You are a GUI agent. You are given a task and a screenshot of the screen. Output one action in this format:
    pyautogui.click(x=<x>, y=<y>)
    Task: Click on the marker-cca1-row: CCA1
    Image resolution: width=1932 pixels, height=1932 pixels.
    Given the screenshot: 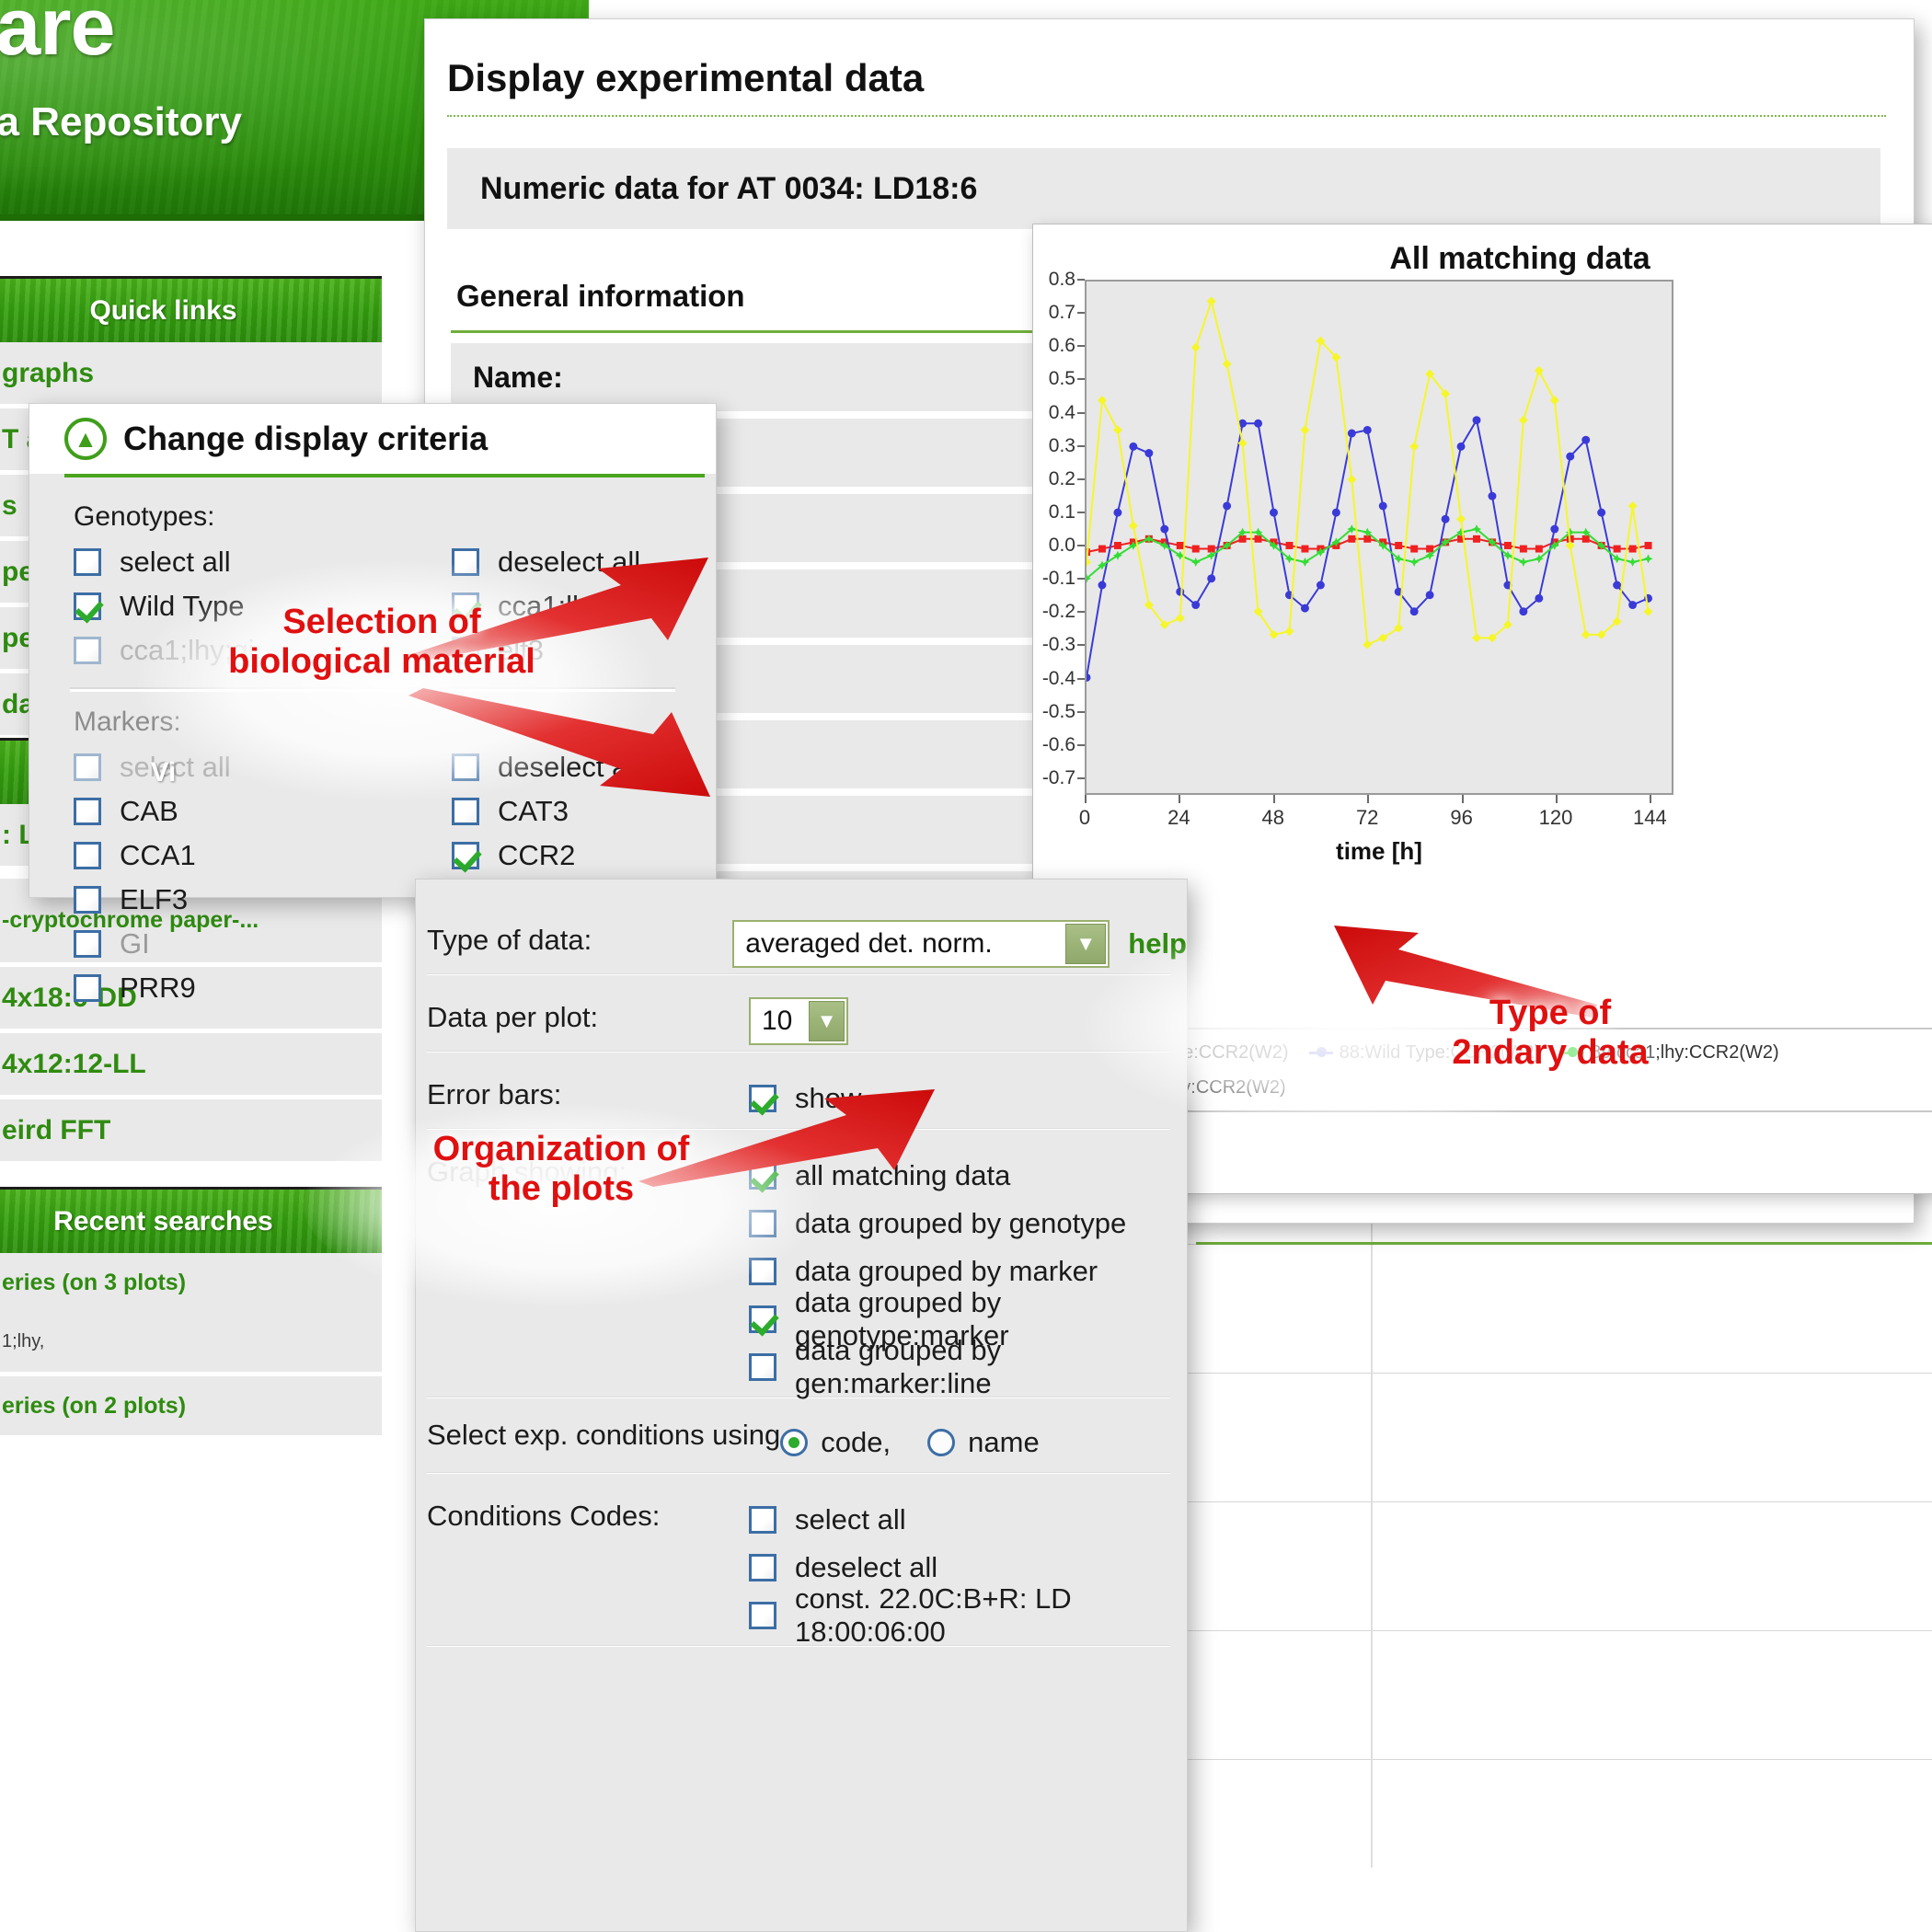 What is the action you would take?
    pyautogui.click(x=223, y=856)
    